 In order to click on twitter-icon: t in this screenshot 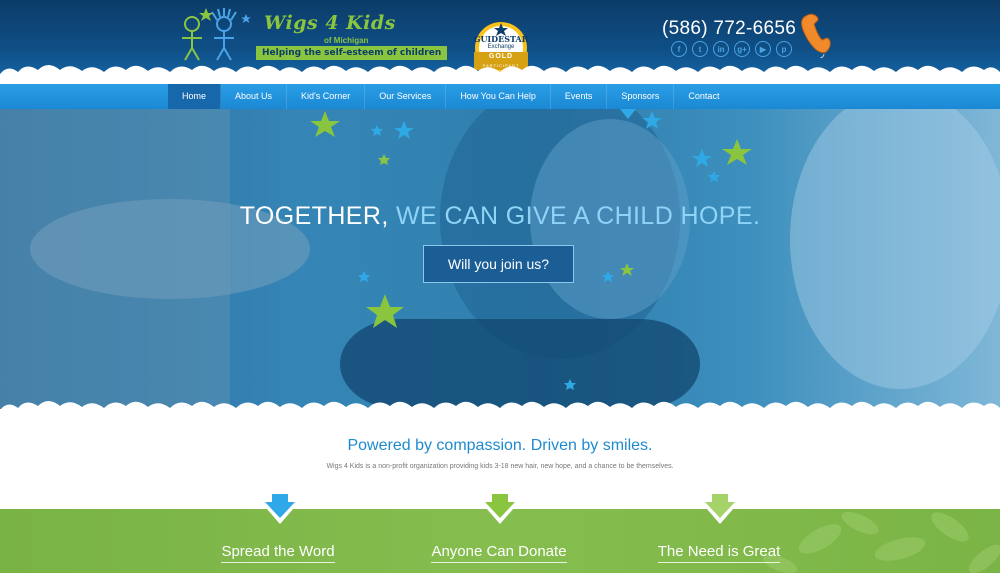, I will do `click(700, 49)`.